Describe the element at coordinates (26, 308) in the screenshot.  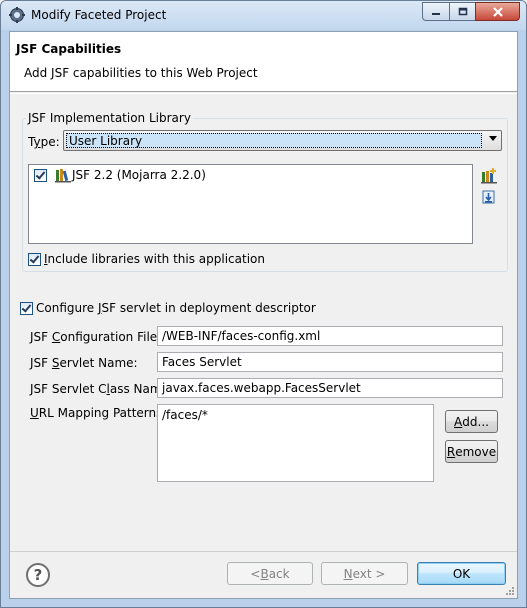
I see `configure-servlet-checkbox` at that location.